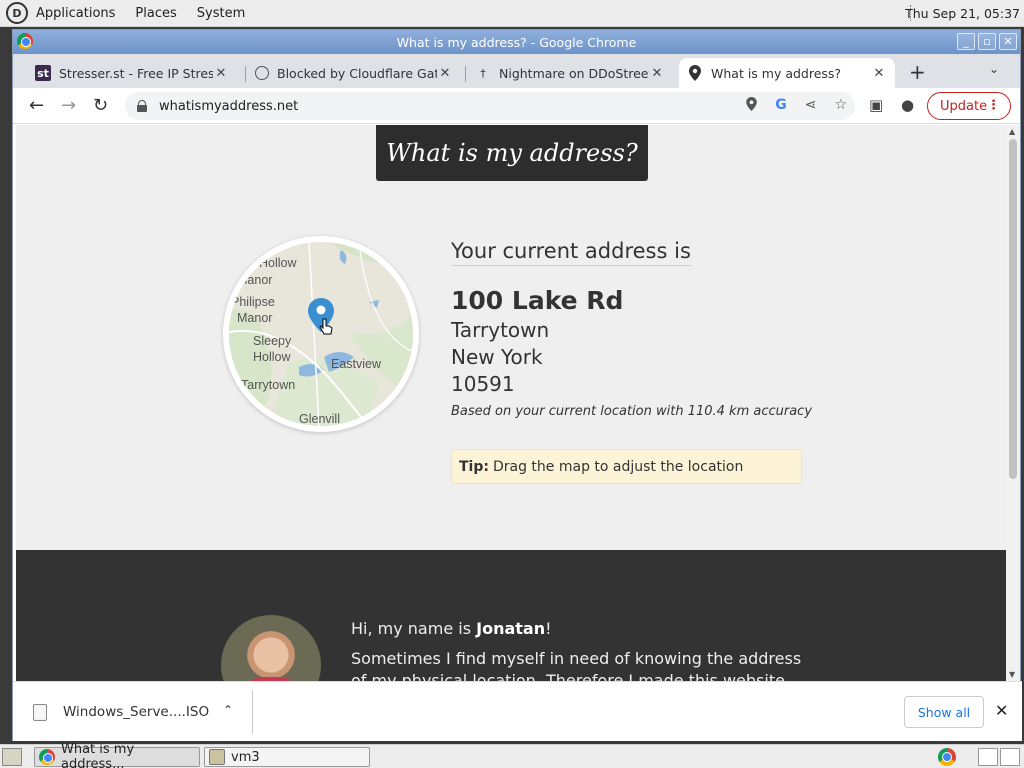 This screenshot has width=1024, height=768. Describe the element at coordinates (43, 73) in the screenshot. I see `stresser-favicon-icon: st` at that location.